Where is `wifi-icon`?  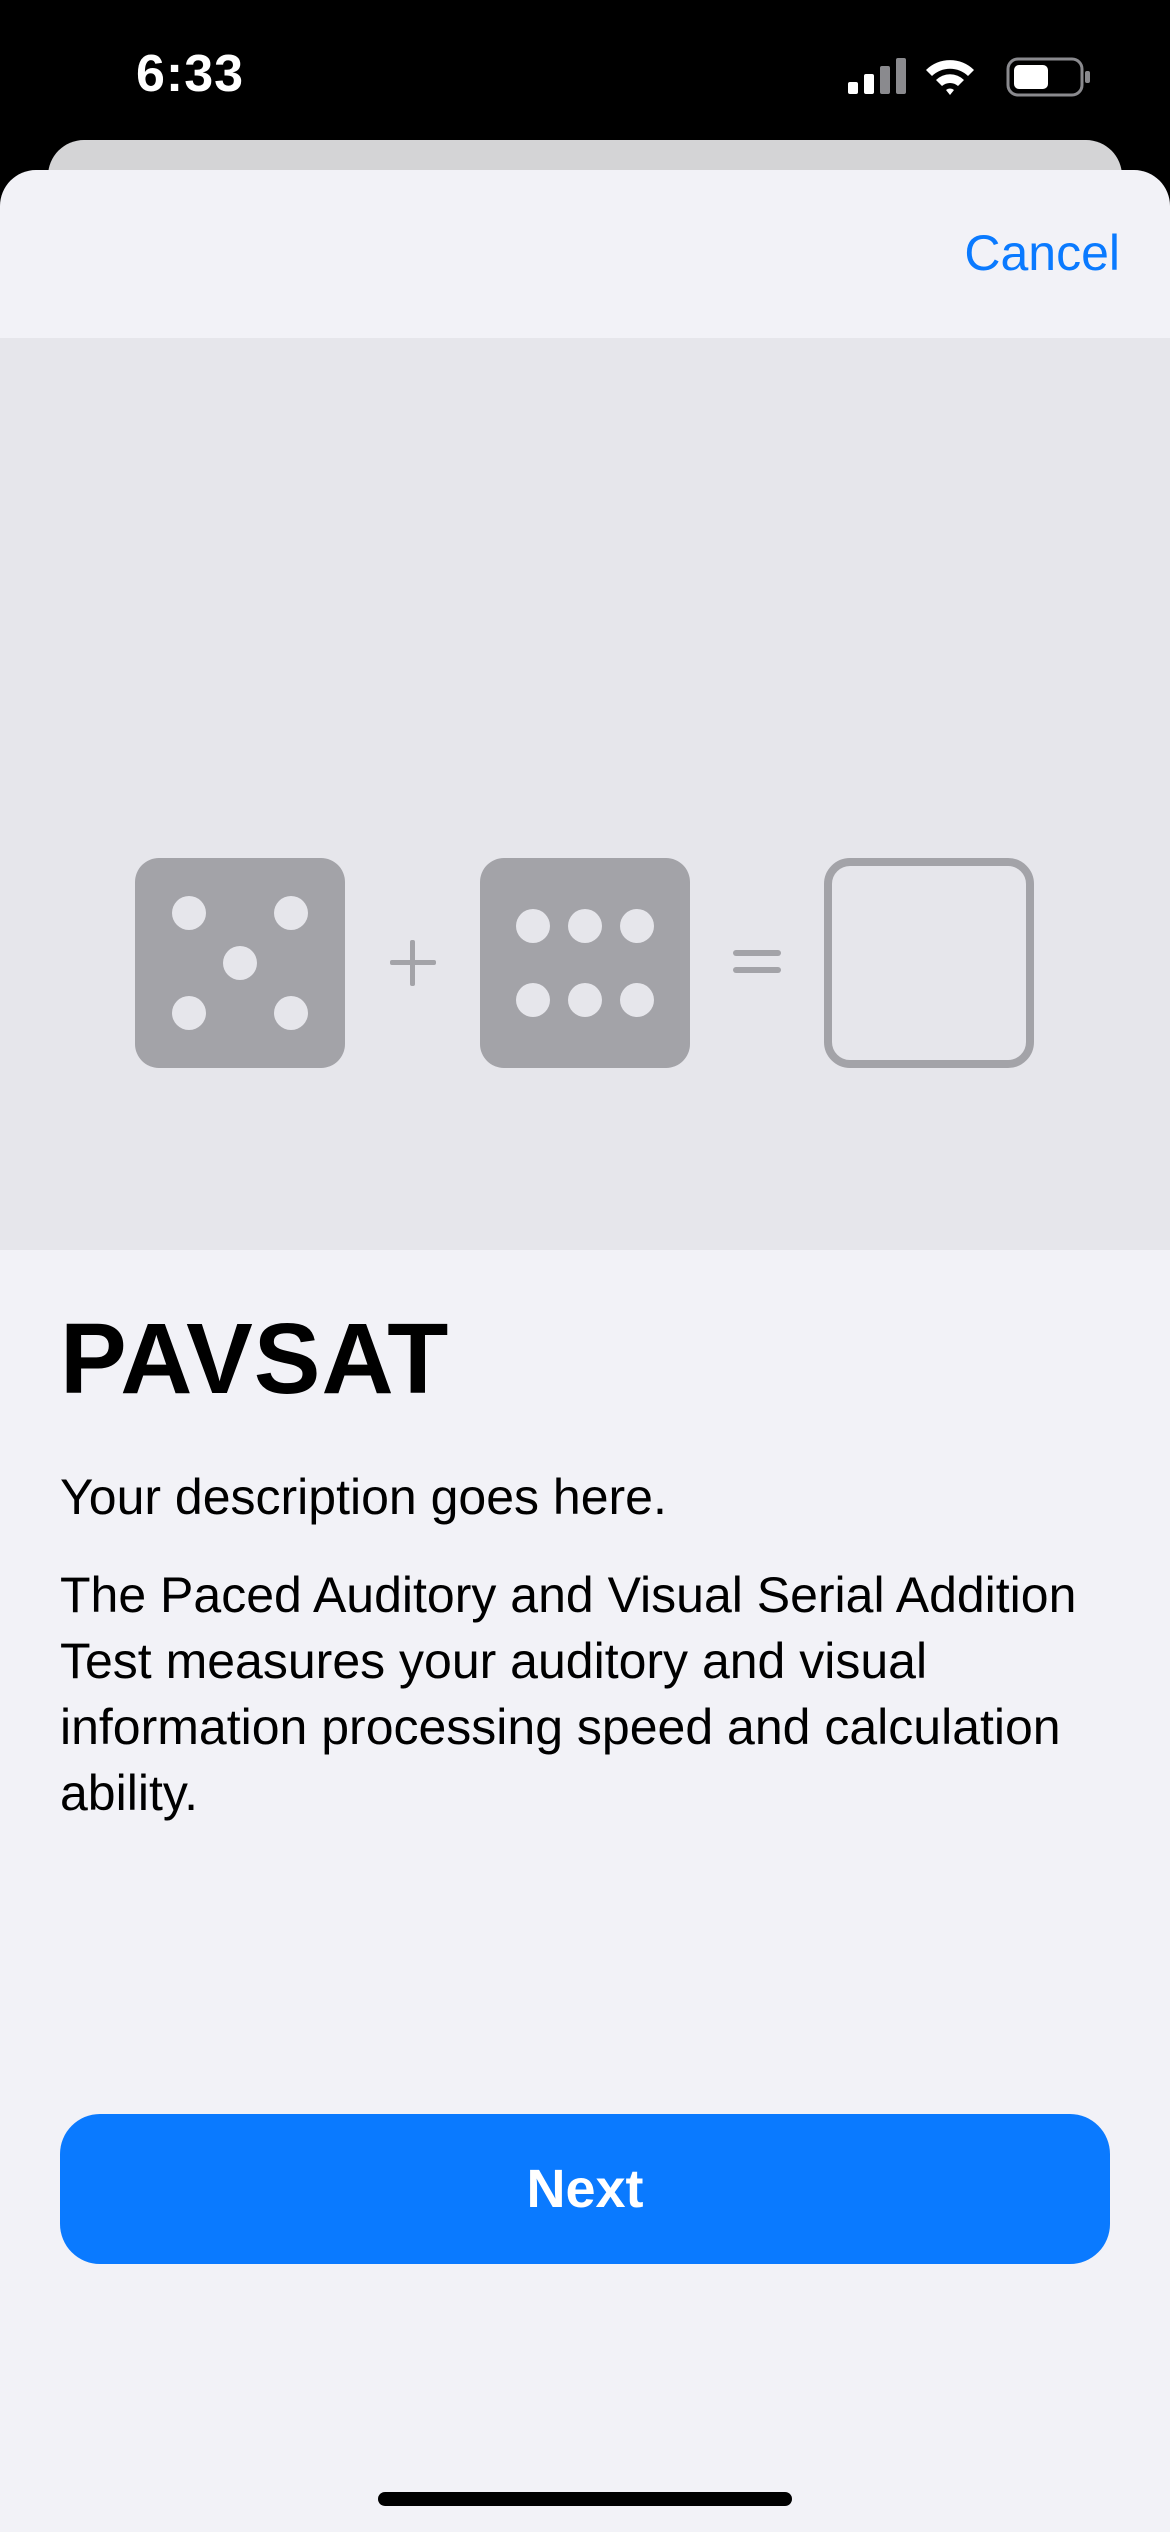
wifi-icon is located at coordinates (950, 77).